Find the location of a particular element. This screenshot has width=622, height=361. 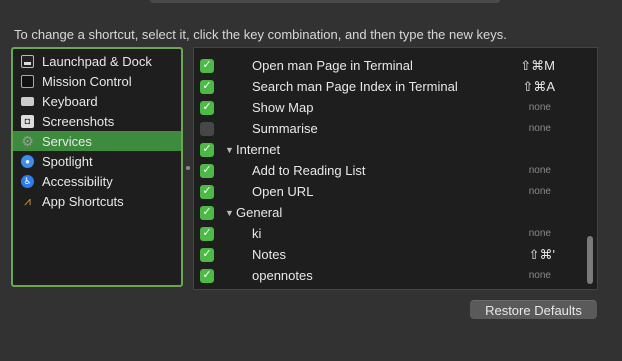

mission-control-icon is located at coordinates (27, 81).